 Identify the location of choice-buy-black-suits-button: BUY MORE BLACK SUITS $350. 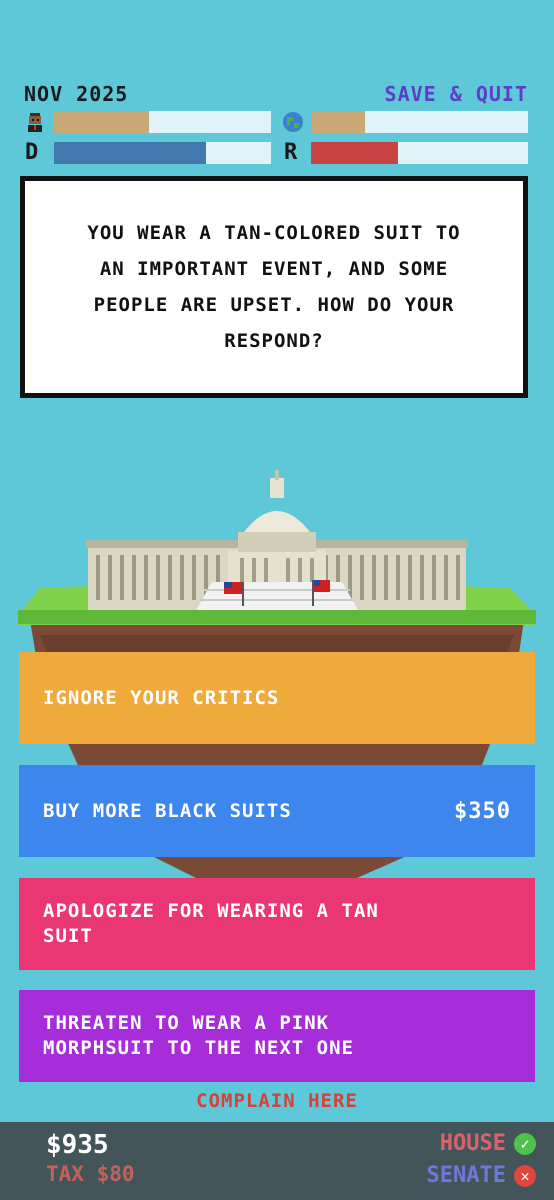
(277, 811).